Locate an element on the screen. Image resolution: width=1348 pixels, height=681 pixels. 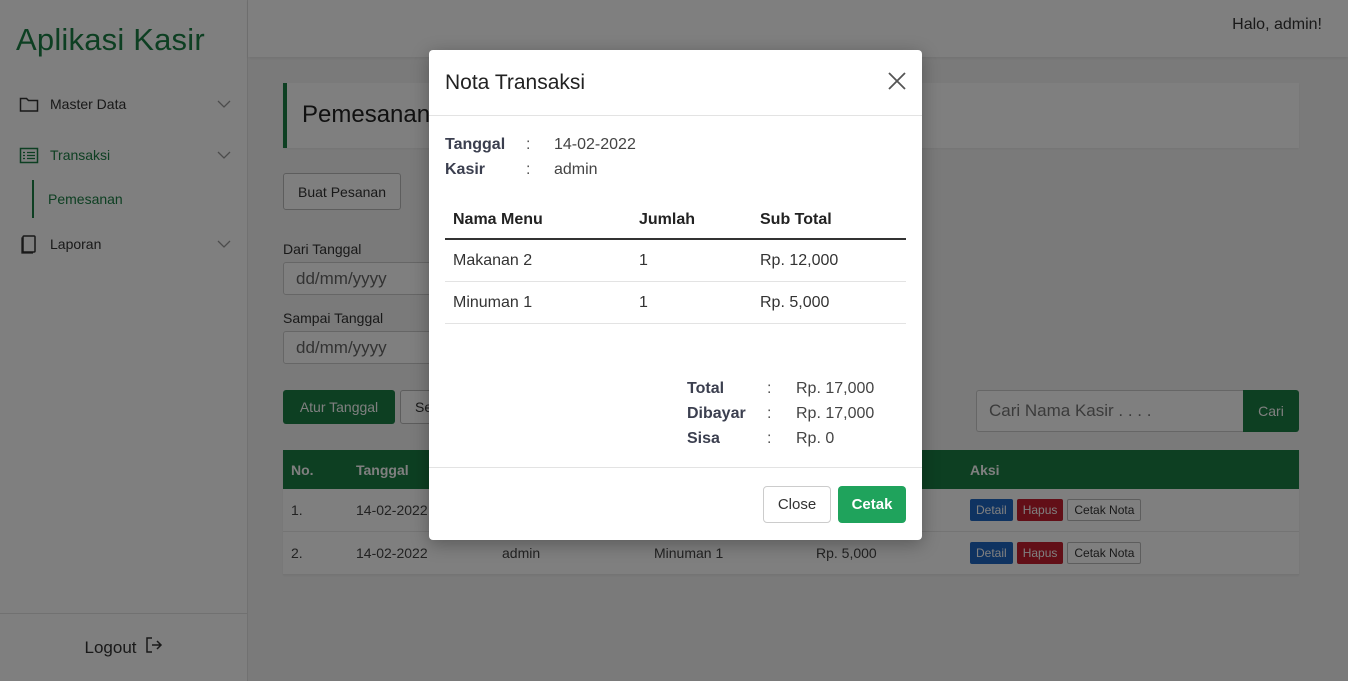
summary-key-paid: Dibayar is located at coordinates (716, 413).